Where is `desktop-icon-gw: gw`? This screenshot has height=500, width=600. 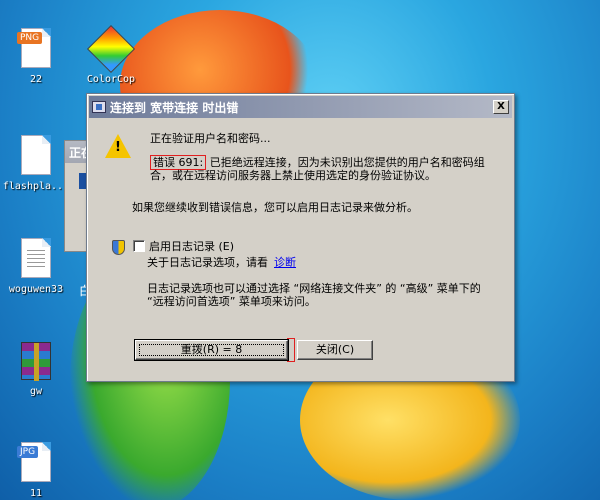
desktop-icon-gw: gw is located at coordinates (36, 368).